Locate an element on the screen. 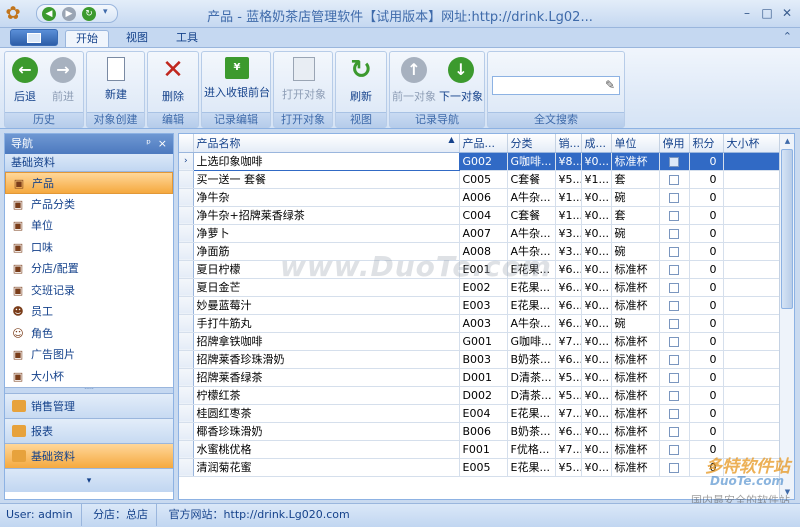 The height and width of the screenshot is (527, 800). tab-tools: 工具 is located at coordinates (187, 38).